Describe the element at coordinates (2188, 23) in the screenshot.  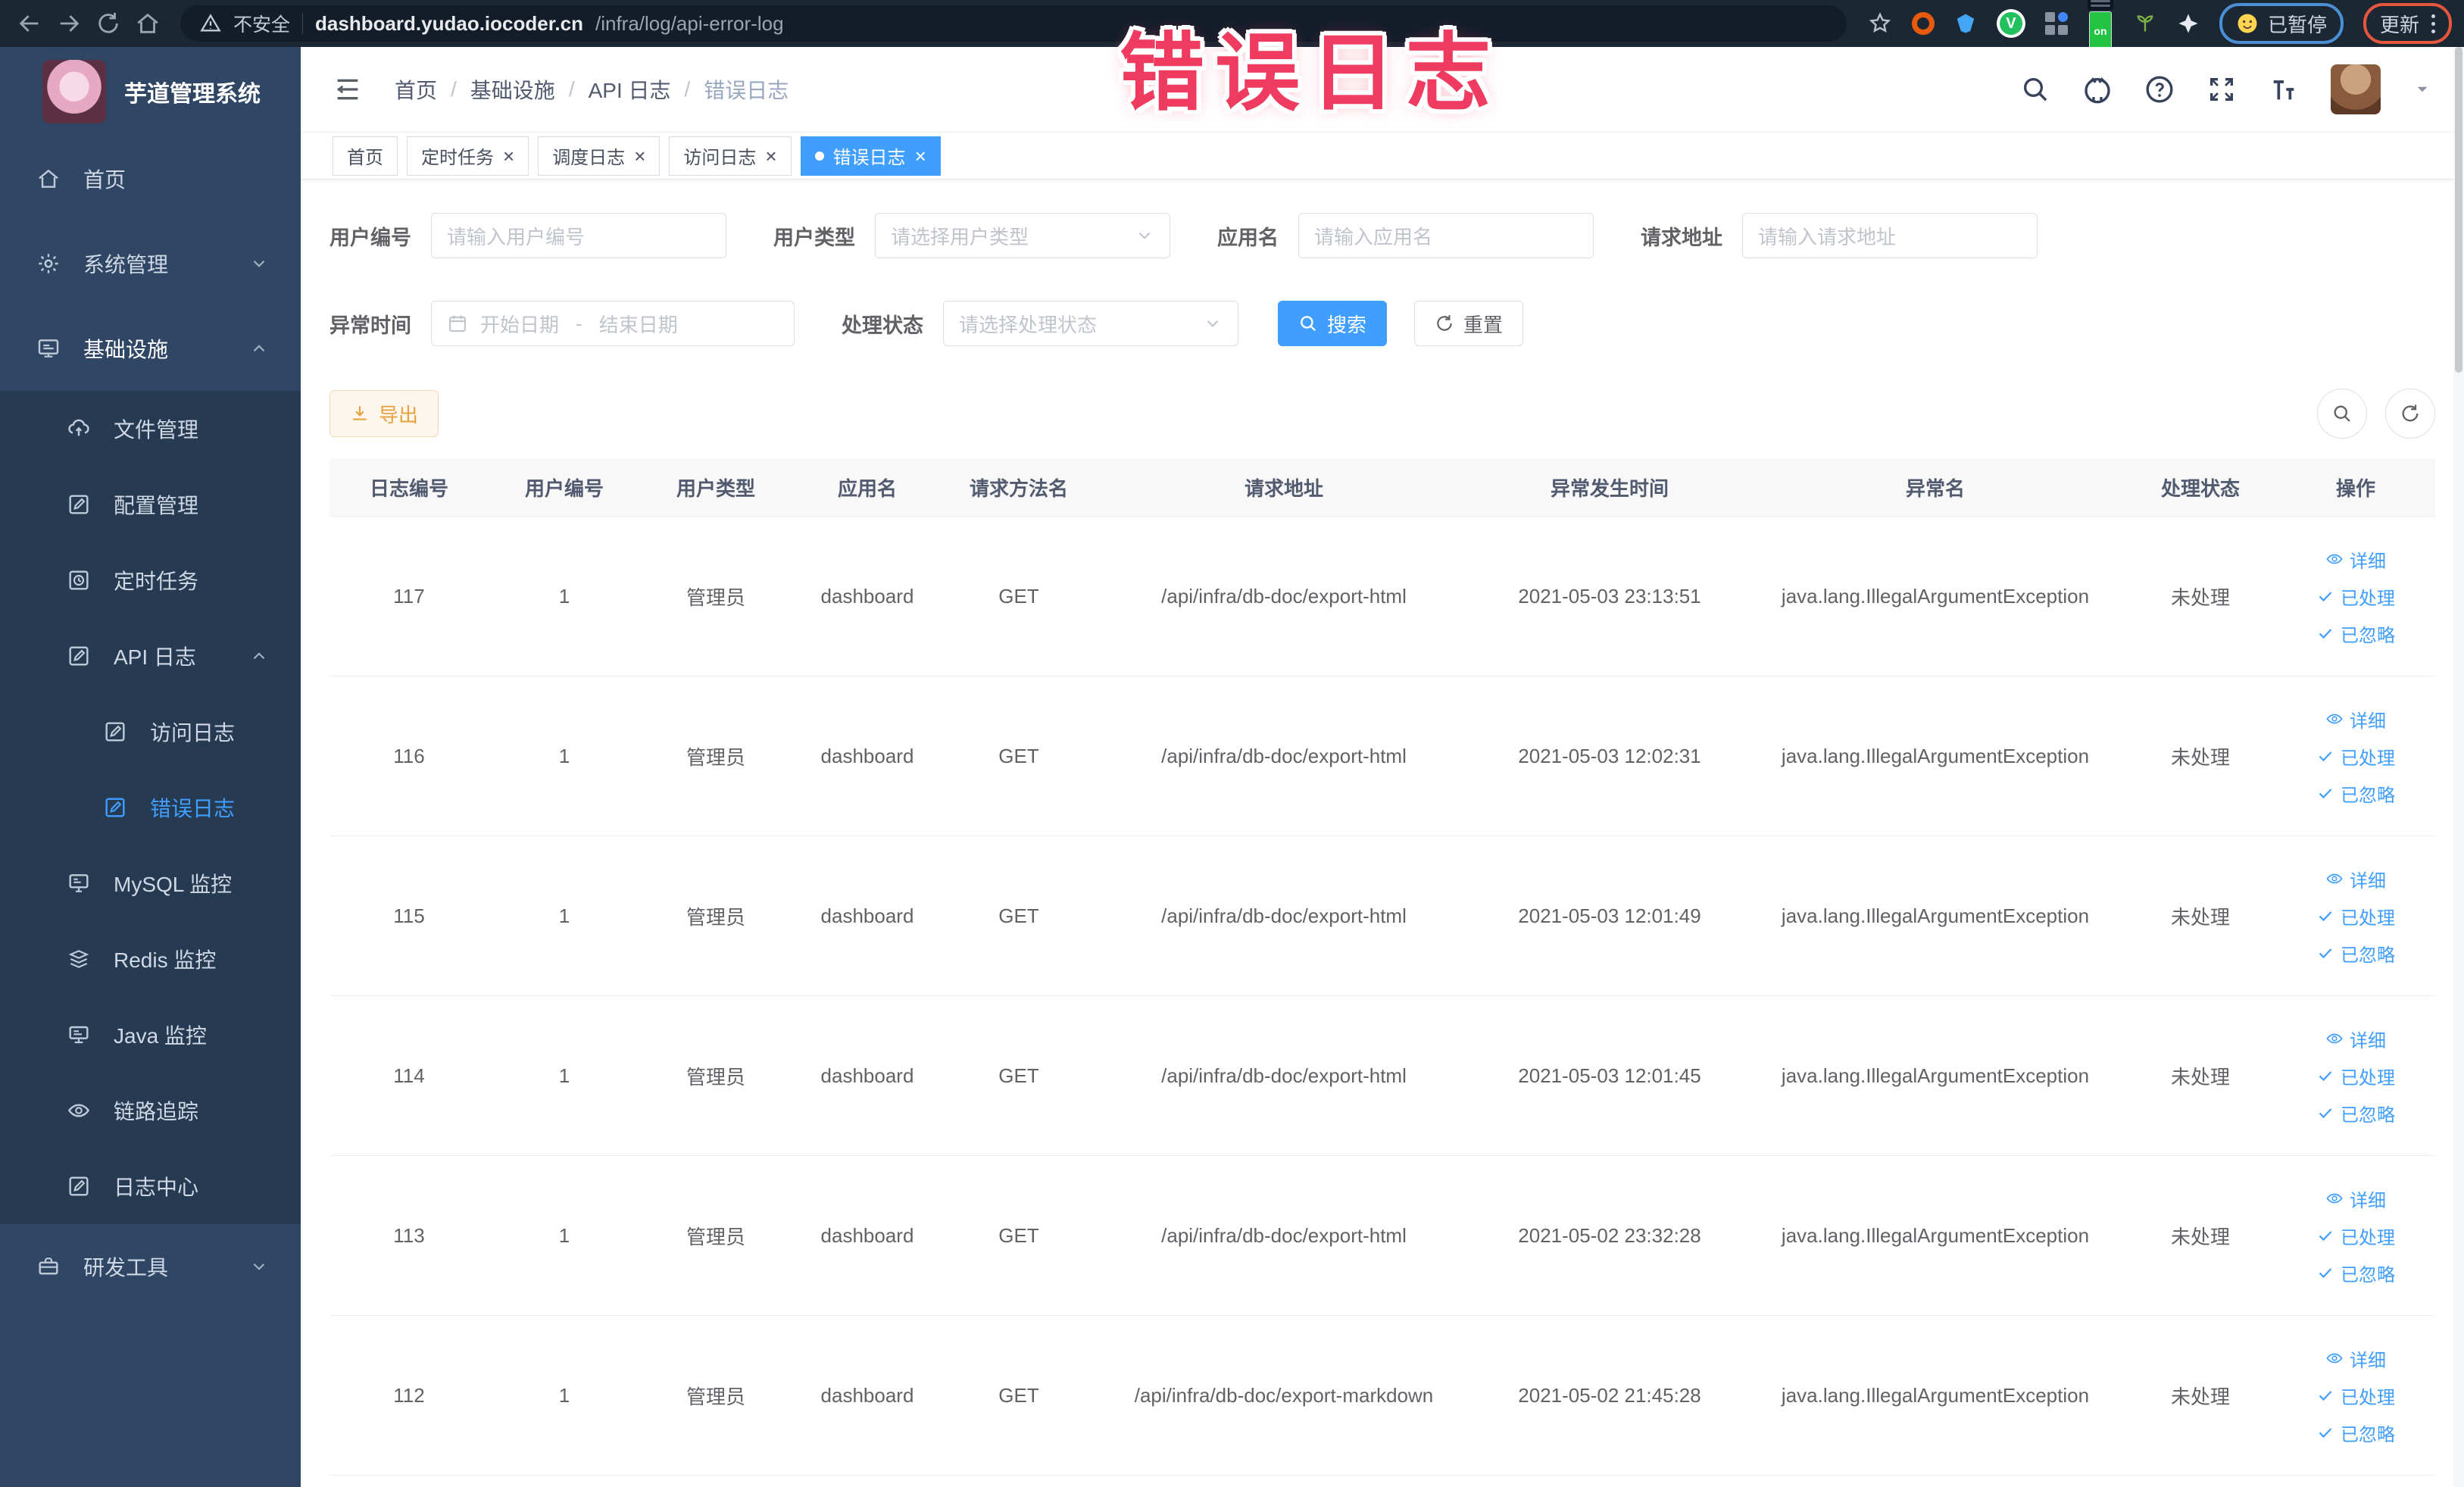
I see `extensions-puzzle-icon` at that location.